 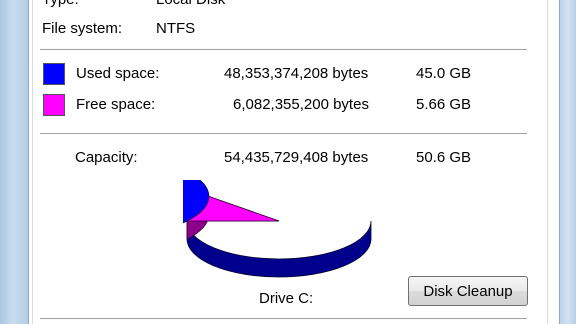 I want to click on free-space-bytes: 6,082,355,200 bytes, so click(x=301, y=104).